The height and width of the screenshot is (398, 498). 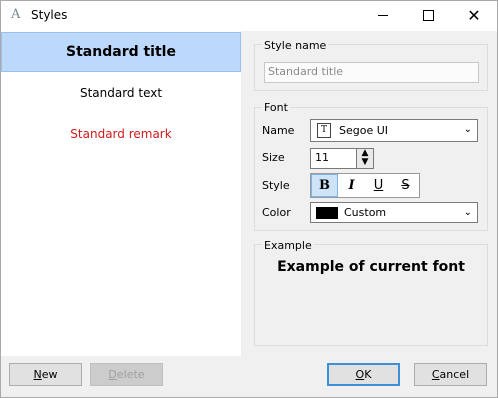 I want to click on bold-icon: B, so click(x=324, y=185).